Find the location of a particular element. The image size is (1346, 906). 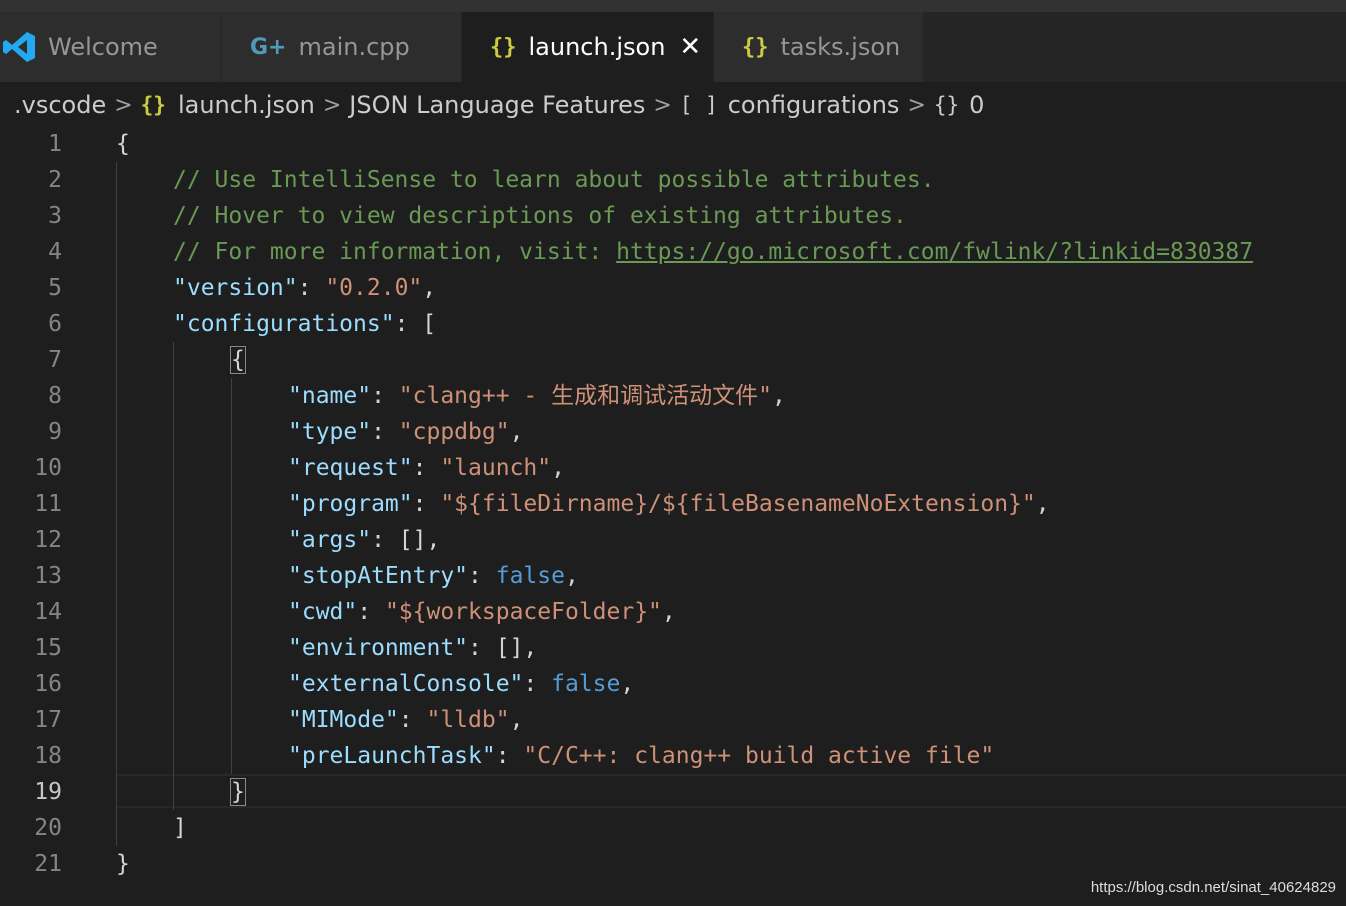

line-number: 14 is located at coordinates (48, 612).